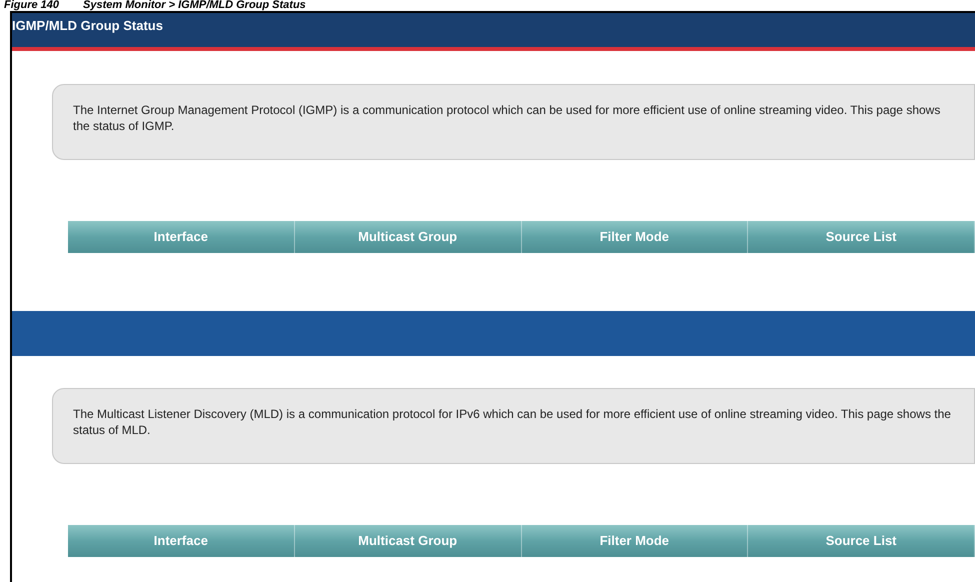 The width and height of the screenshot is (975, 582). What do you see at coordinates (87, 26) in the screenshot?
I see `page-title: IGMP/MLD Group Status` at bounding box center [87, 26].